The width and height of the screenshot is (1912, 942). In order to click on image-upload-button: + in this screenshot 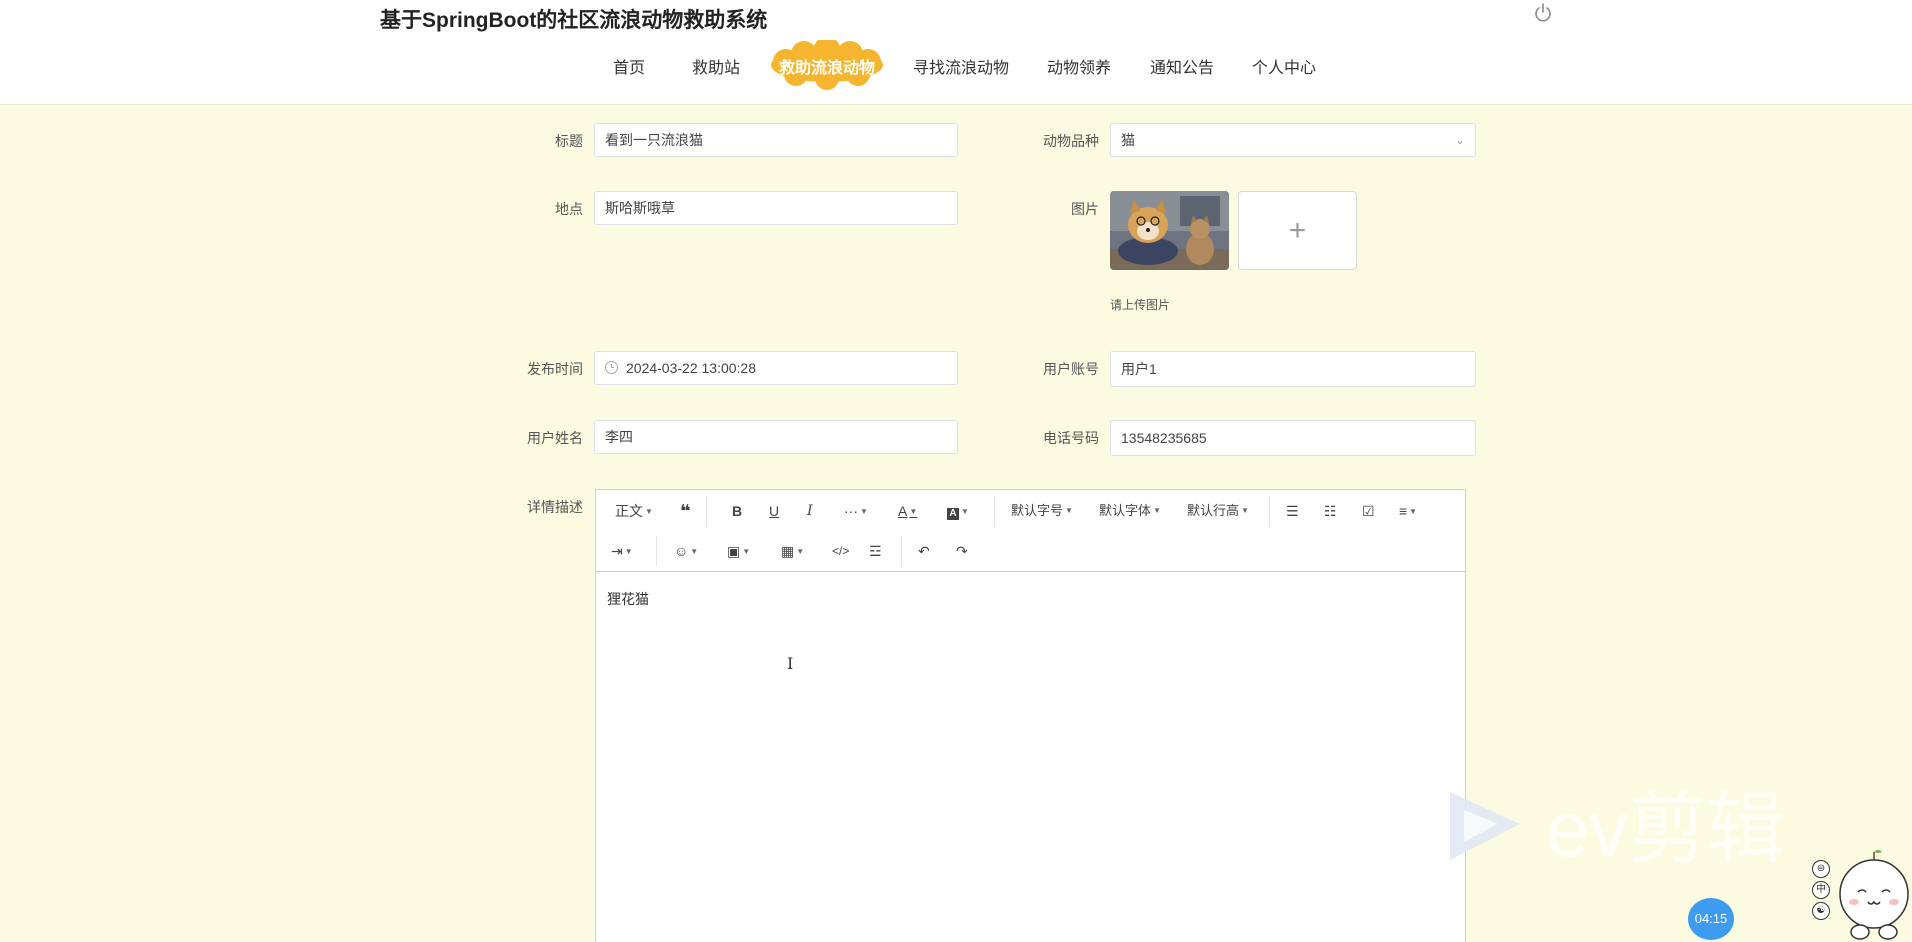, I will do `click(1297, 230)`.